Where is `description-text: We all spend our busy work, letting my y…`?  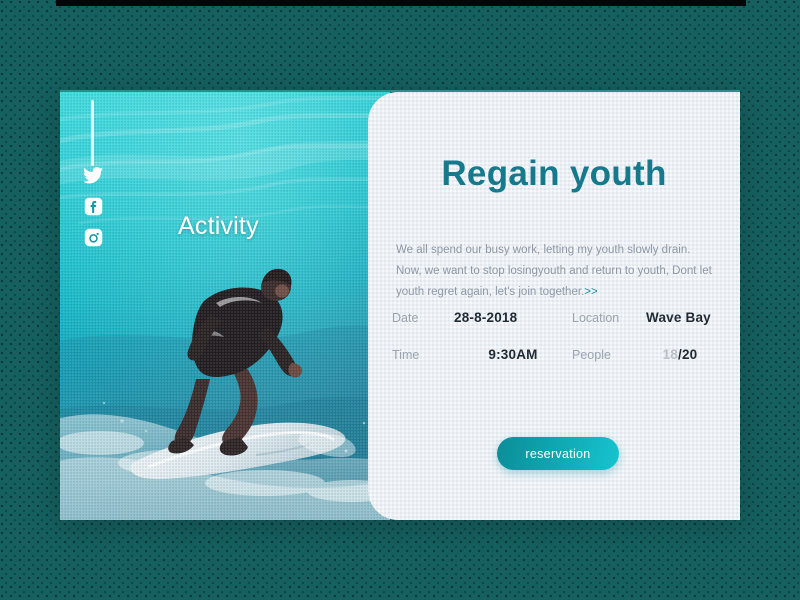
description-text: We all spend our busy work, letting my y… is located at coordinates (555, 271).